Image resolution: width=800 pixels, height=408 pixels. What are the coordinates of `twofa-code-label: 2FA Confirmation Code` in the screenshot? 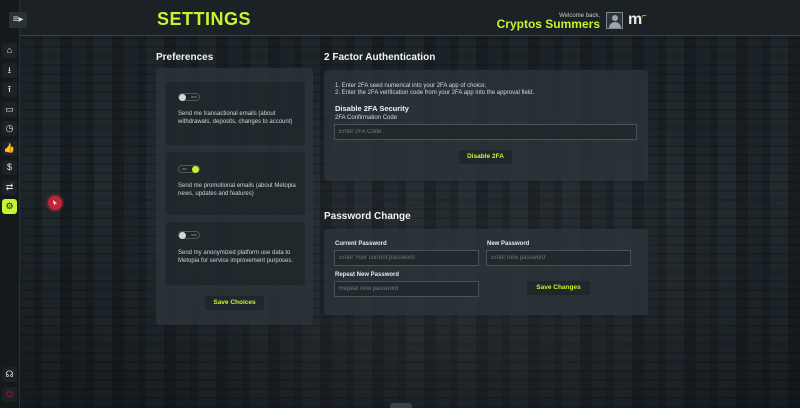 It's located at (366, 118).